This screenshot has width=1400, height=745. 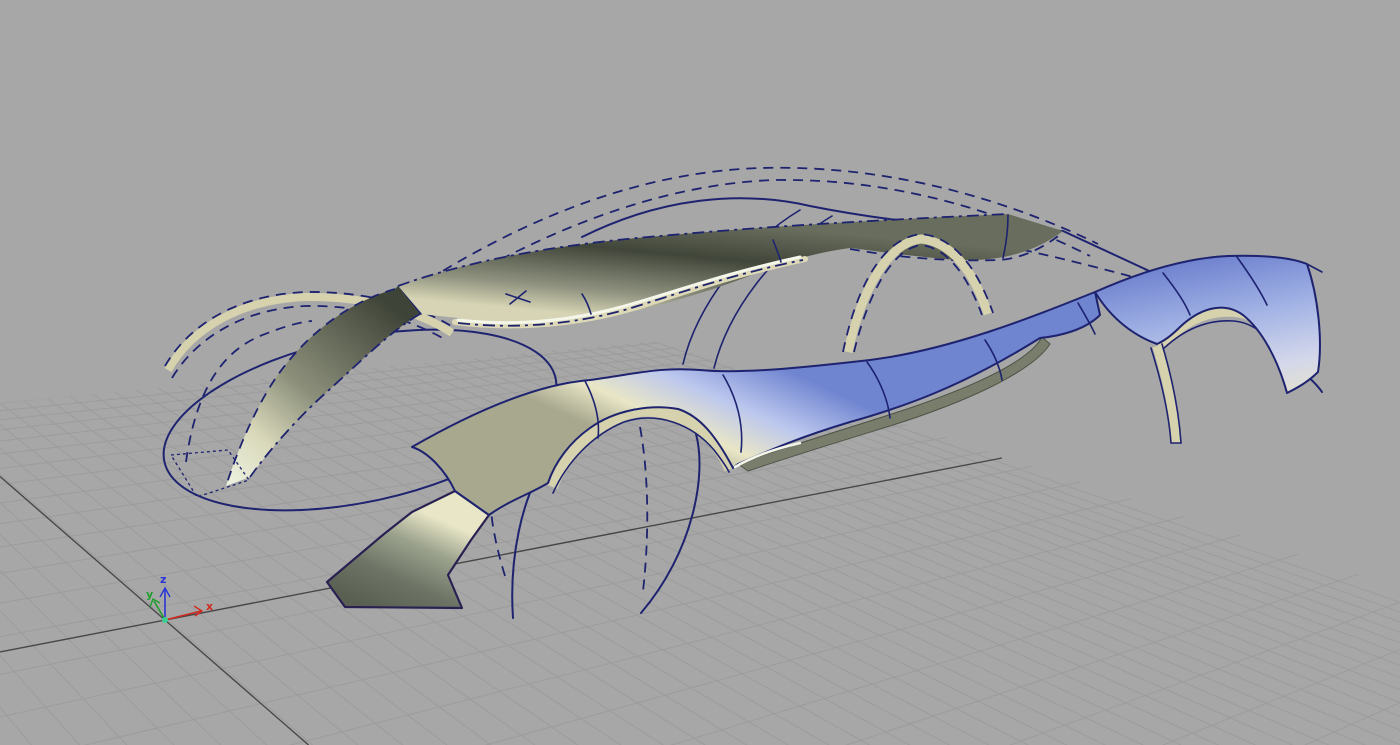 What do you see at coordinates (209, 606) in the screenshot?
I see `x-axis-label: x` at bounding box center [209, 606].